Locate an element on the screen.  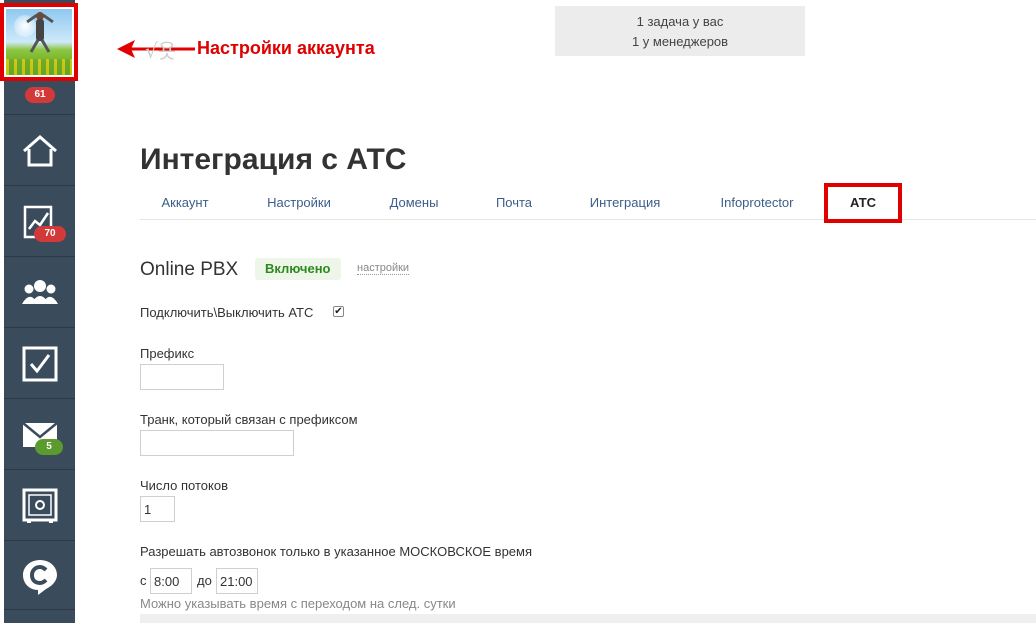
tasks-mine: 1 задача у вас is located at coordinates (680, 22).